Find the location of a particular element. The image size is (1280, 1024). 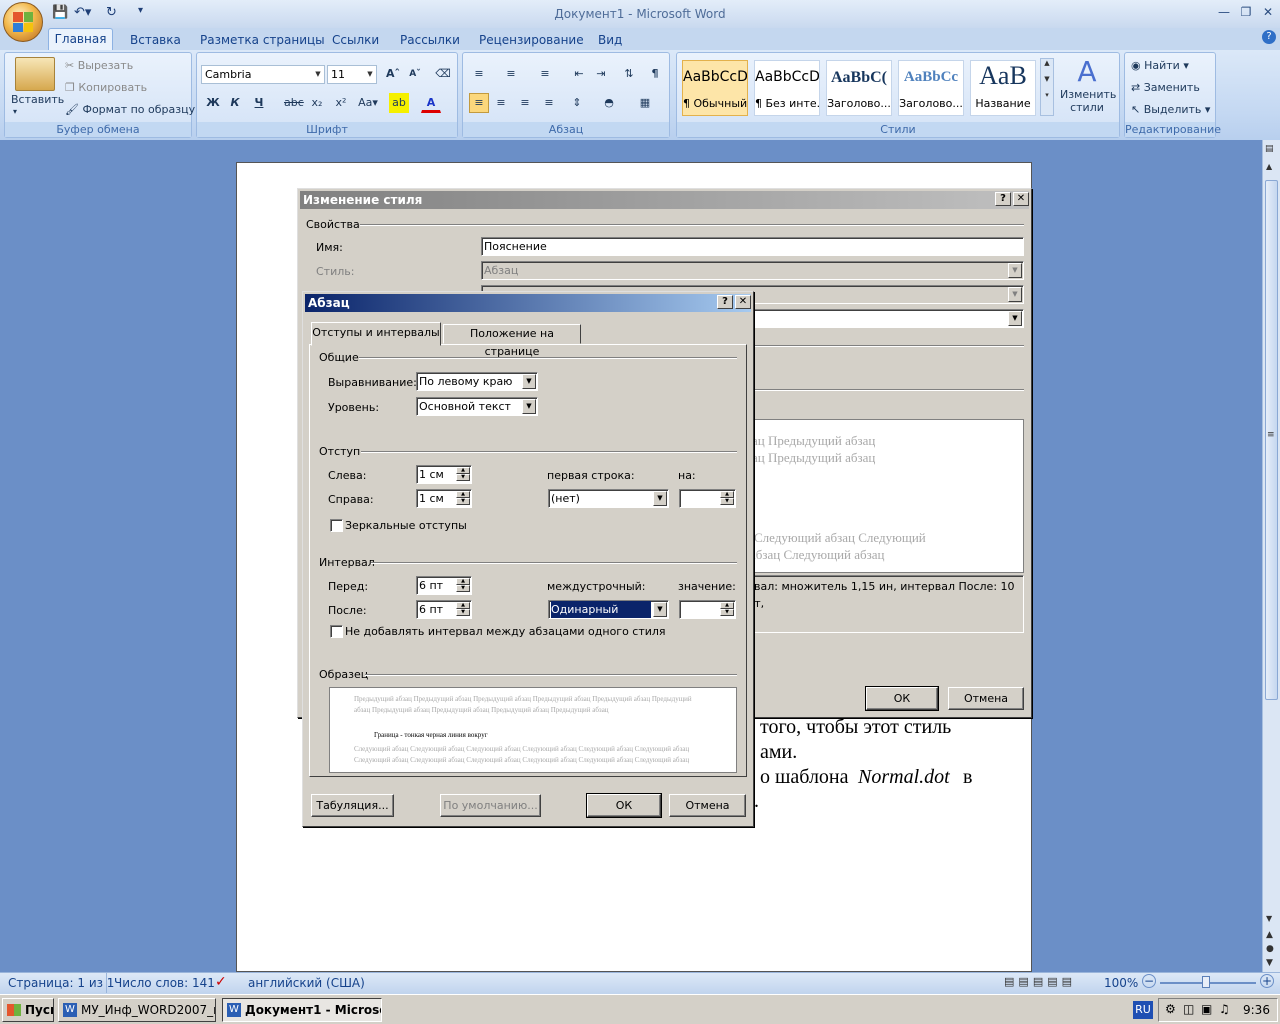

font-color-icon: A is located at coordinates (431, 103).